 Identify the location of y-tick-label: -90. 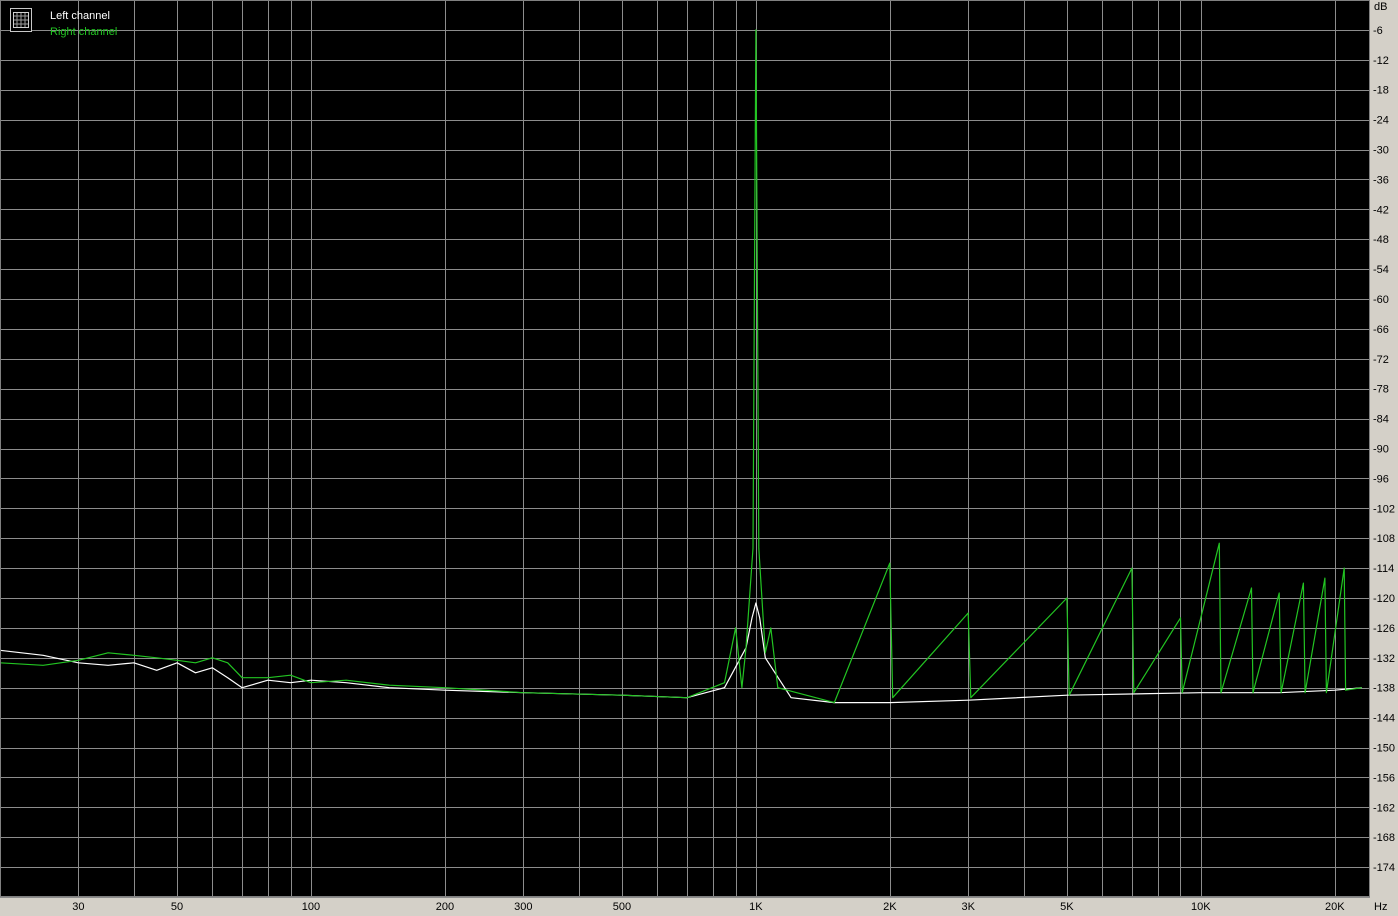
(1381, 450).